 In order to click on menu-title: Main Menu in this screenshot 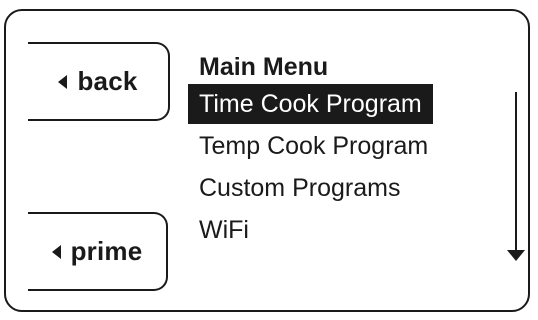, I will do `click(264, 67)`.